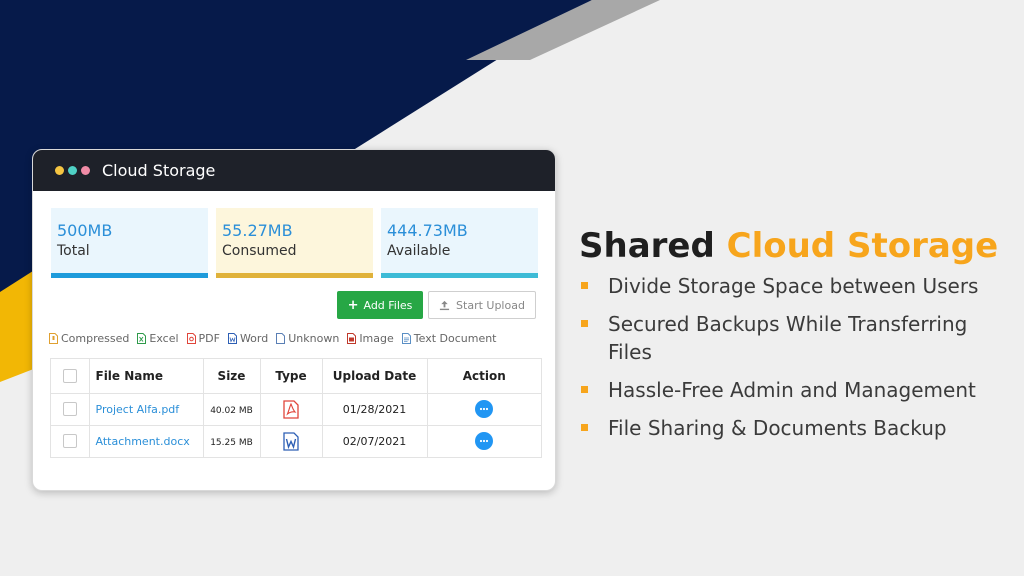 The height and width of the screenshot is (576, 1024). What do you see at coordinates (353, 305) in the screenshot?
I see `plus-icon: +` at bounding box center [353, 305].